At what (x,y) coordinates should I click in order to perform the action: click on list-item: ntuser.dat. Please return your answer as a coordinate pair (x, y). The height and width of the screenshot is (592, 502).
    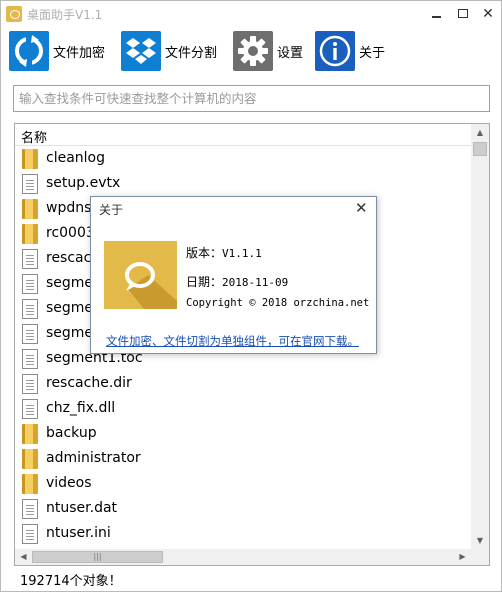
    Looking at the image, I should click on (243, 508).